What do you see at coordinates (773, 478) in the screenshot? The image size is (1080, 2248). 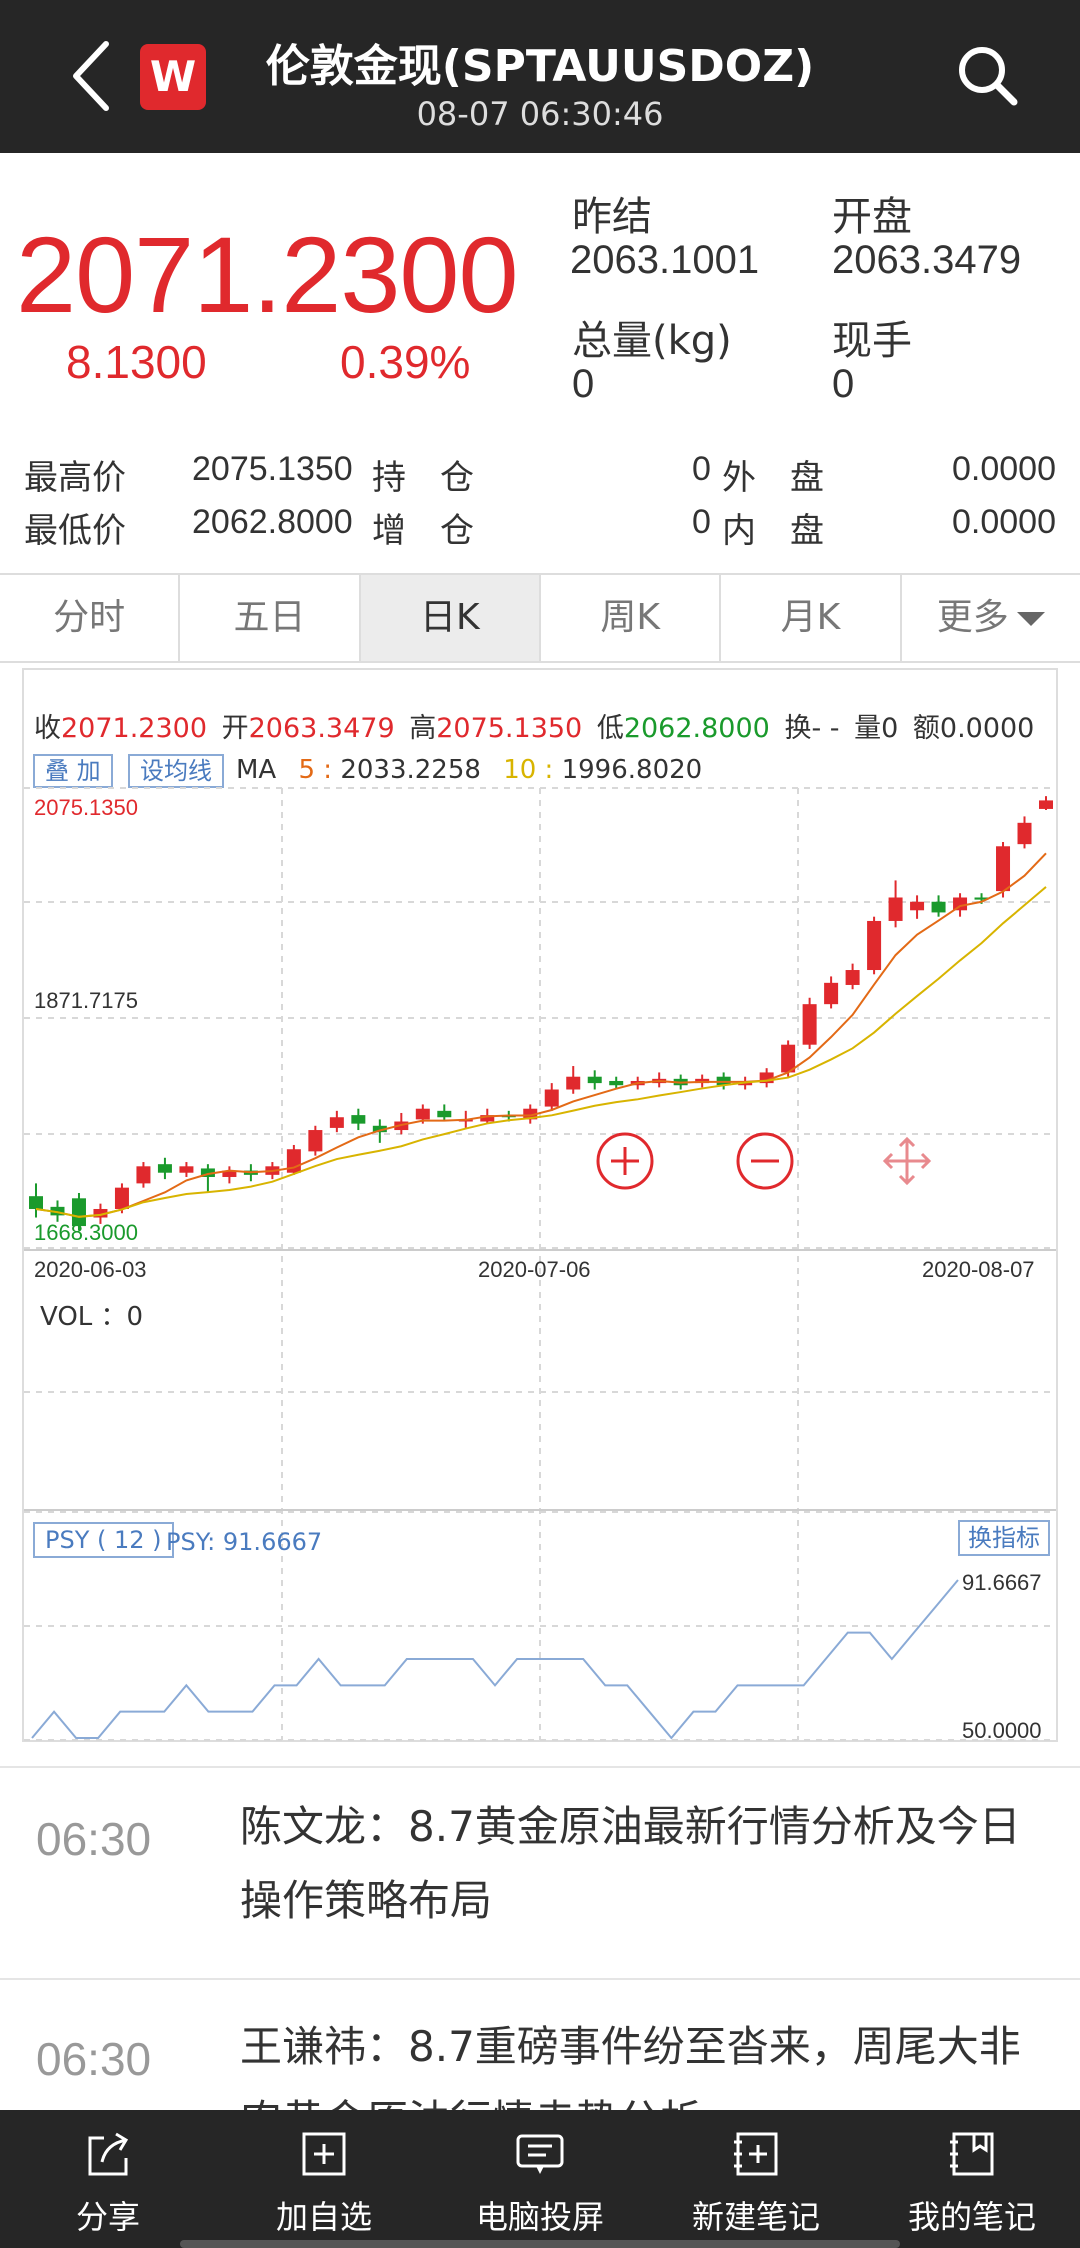 I see `outer-label: 外 盘` at bounding box center [773, 478].